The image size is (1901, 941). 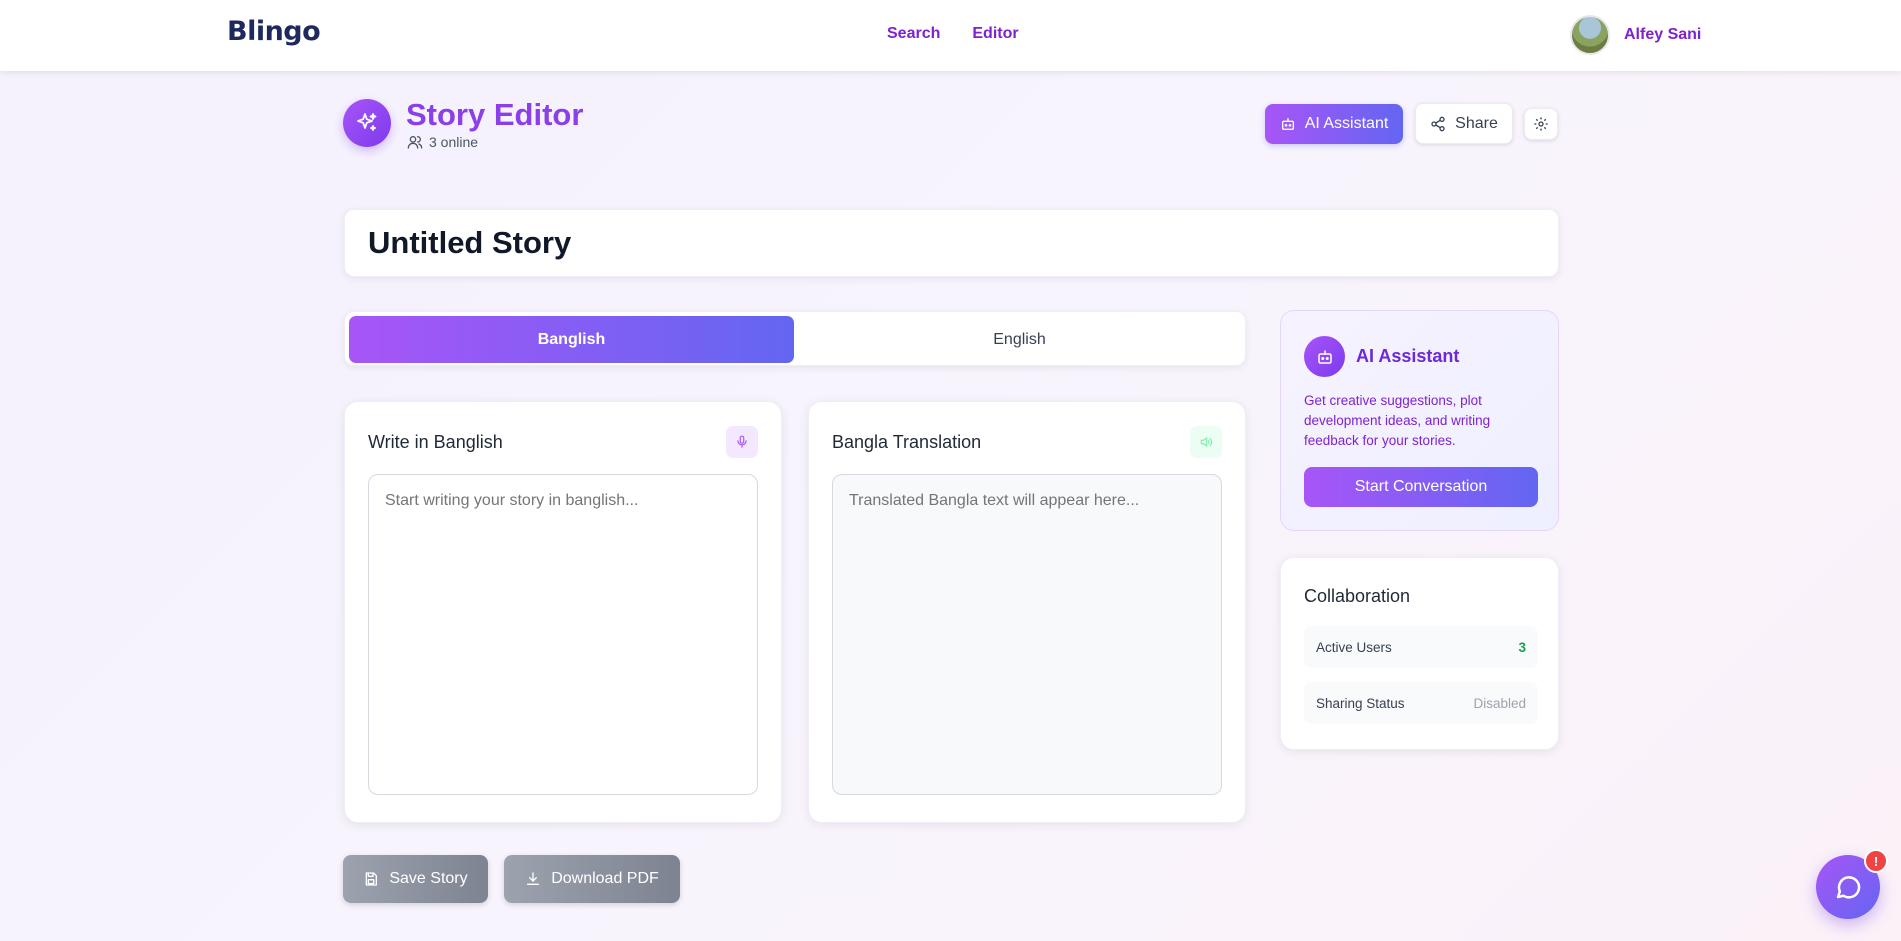 What do you see at coordinates (1476, 123) in the screenshot?
I see `share-button-label: Share` at bounding box center [1476, 123].